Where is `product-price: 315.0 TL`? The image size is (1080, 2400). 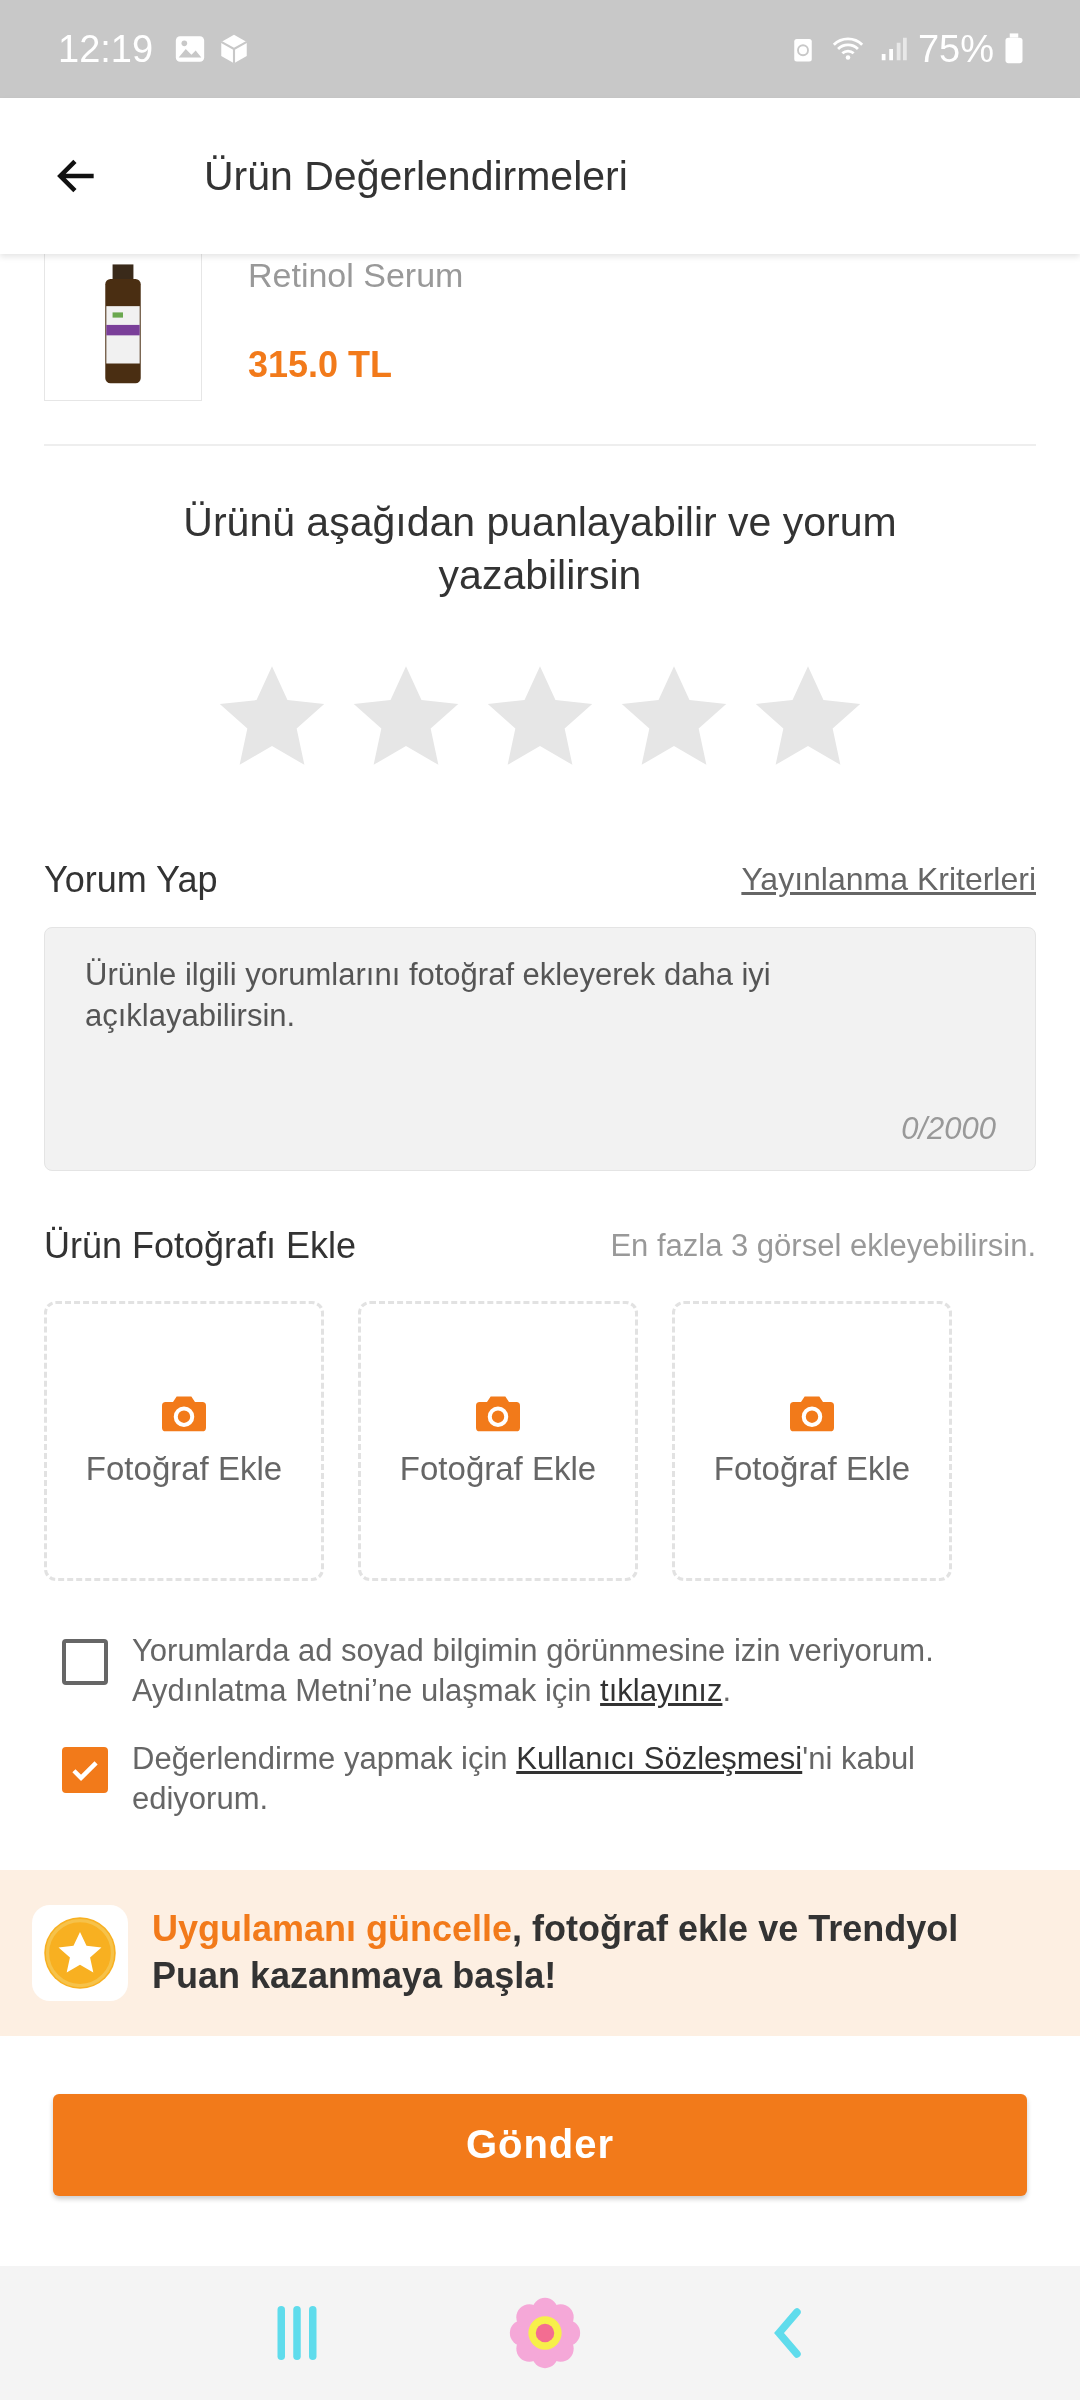
product-price: 315.0 TL is located at coordinates (321, 365).